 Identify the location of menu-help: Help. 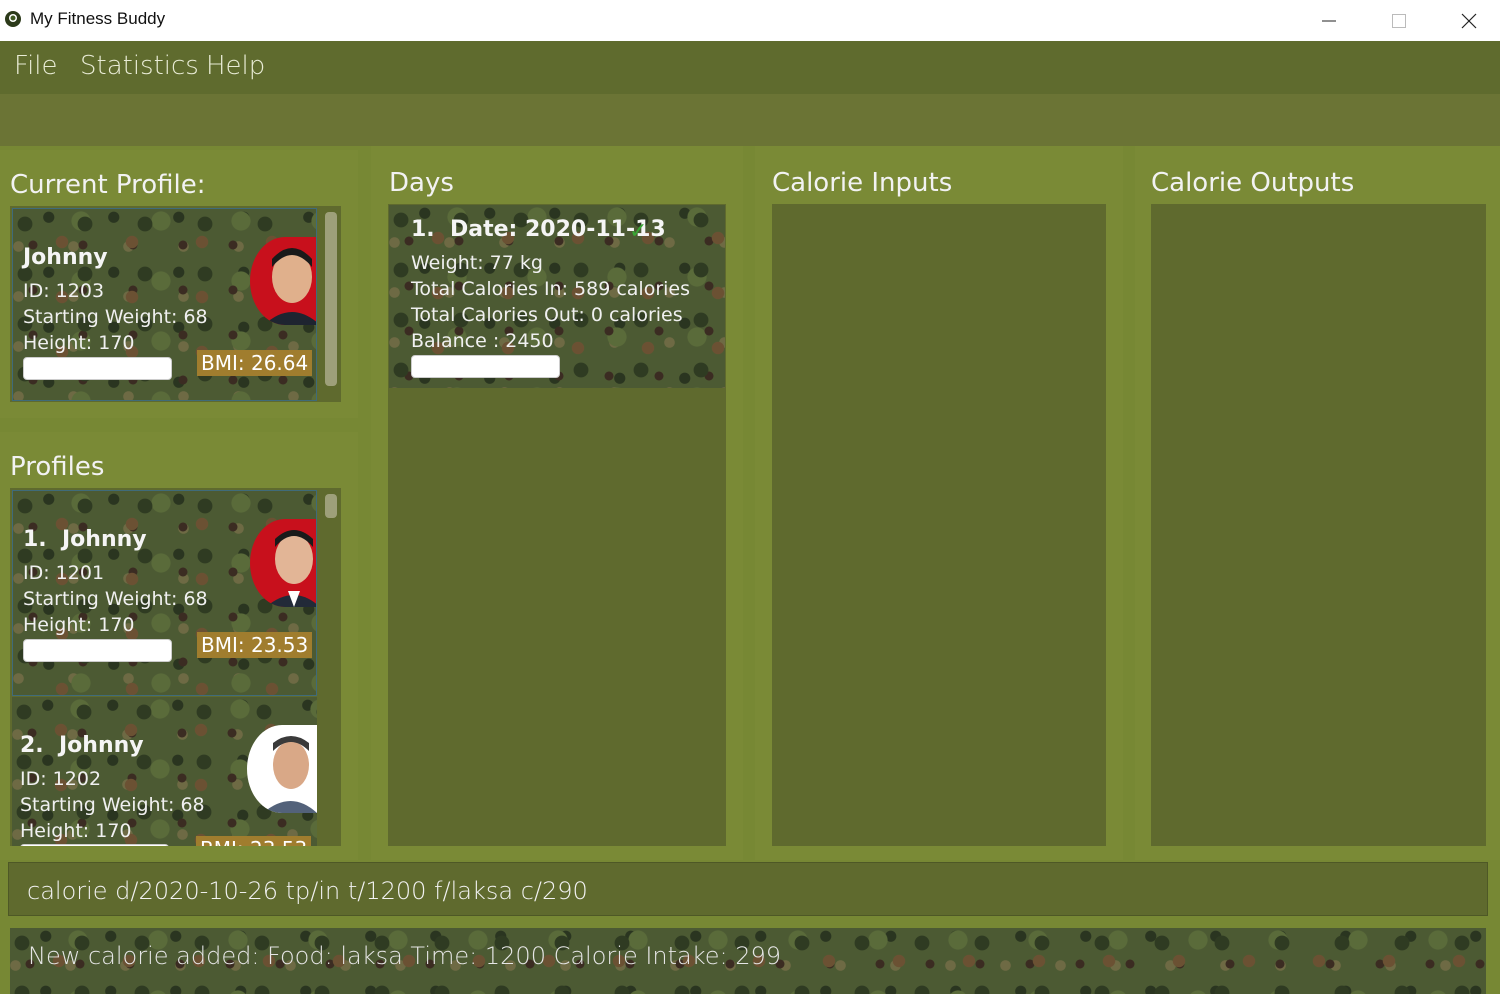
(235, 66).